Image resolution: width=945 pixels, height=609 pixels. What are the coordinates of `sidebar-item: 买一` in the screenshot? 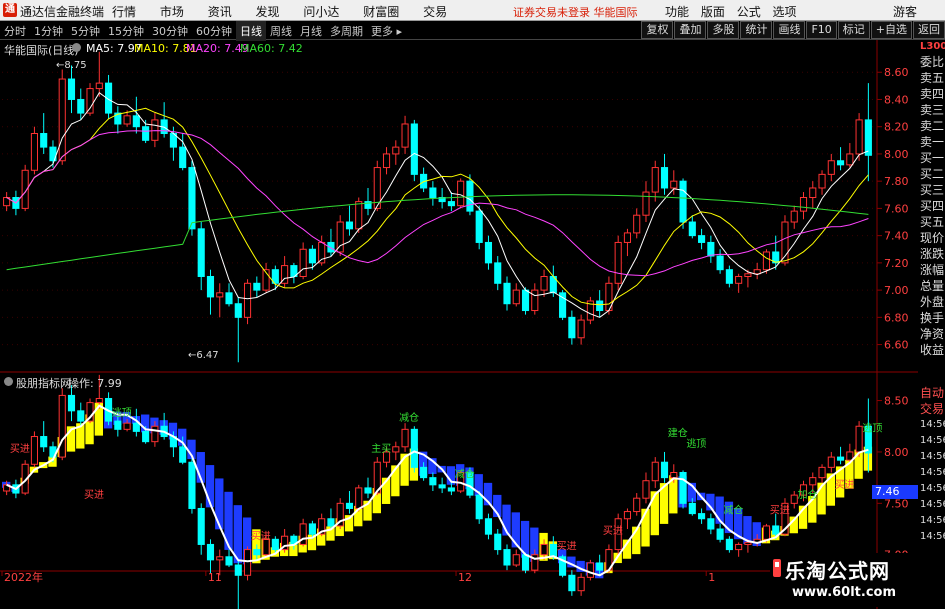 It's located at (931, 158).